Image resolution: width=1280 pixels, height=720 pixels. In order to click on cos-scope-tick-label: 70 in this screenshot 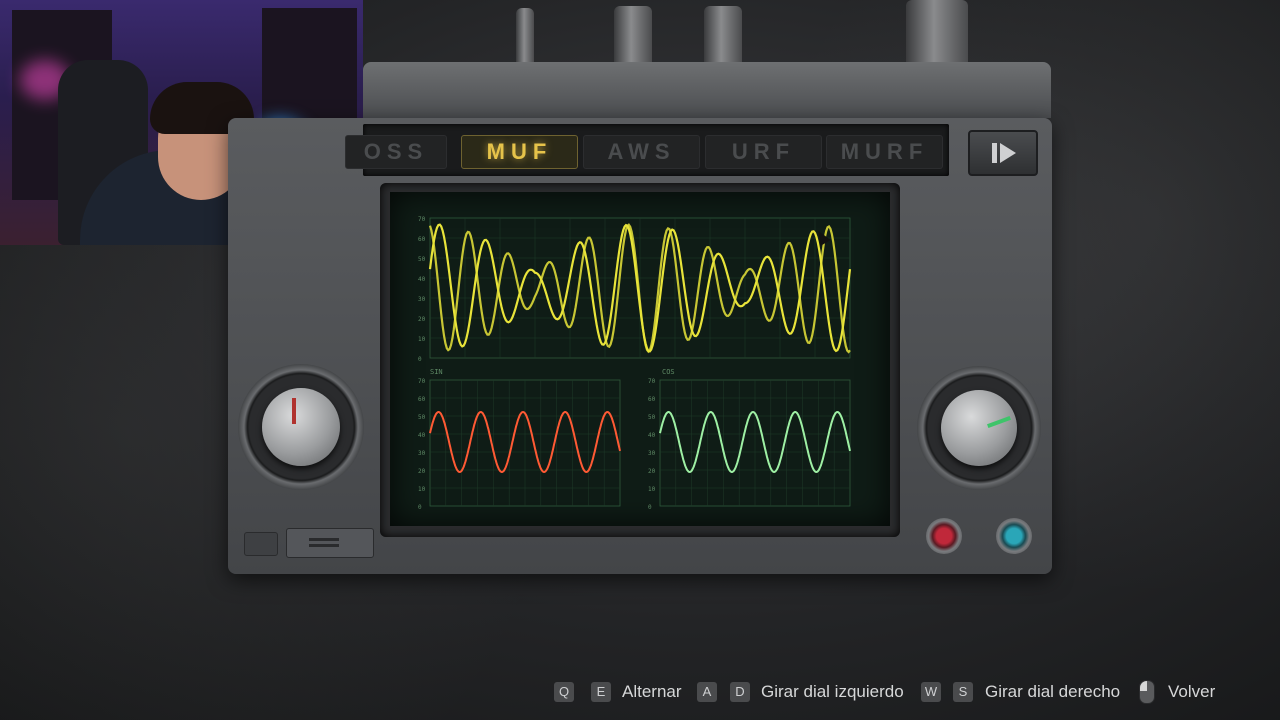, I will do `click(652, 381)`.